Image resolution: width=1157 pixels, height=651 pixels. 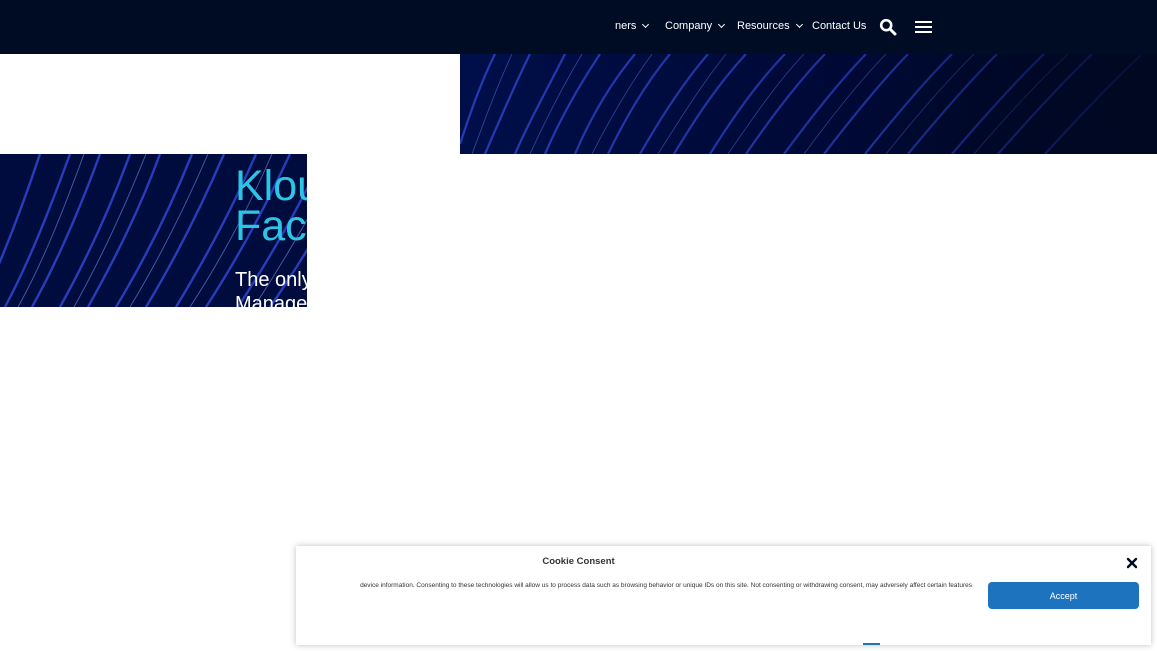 I want to click on nav-item-label: Company, so click(x=689, y=26).